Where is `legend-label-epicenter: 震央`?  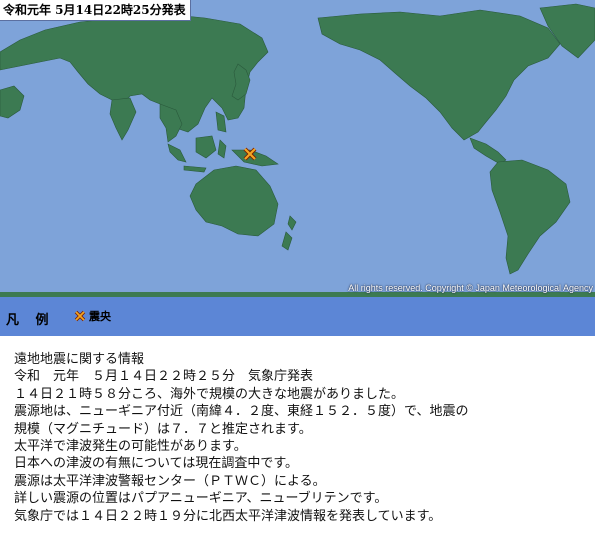
legend-label-epicenter: 震央 is located at coordinates (100, 316).